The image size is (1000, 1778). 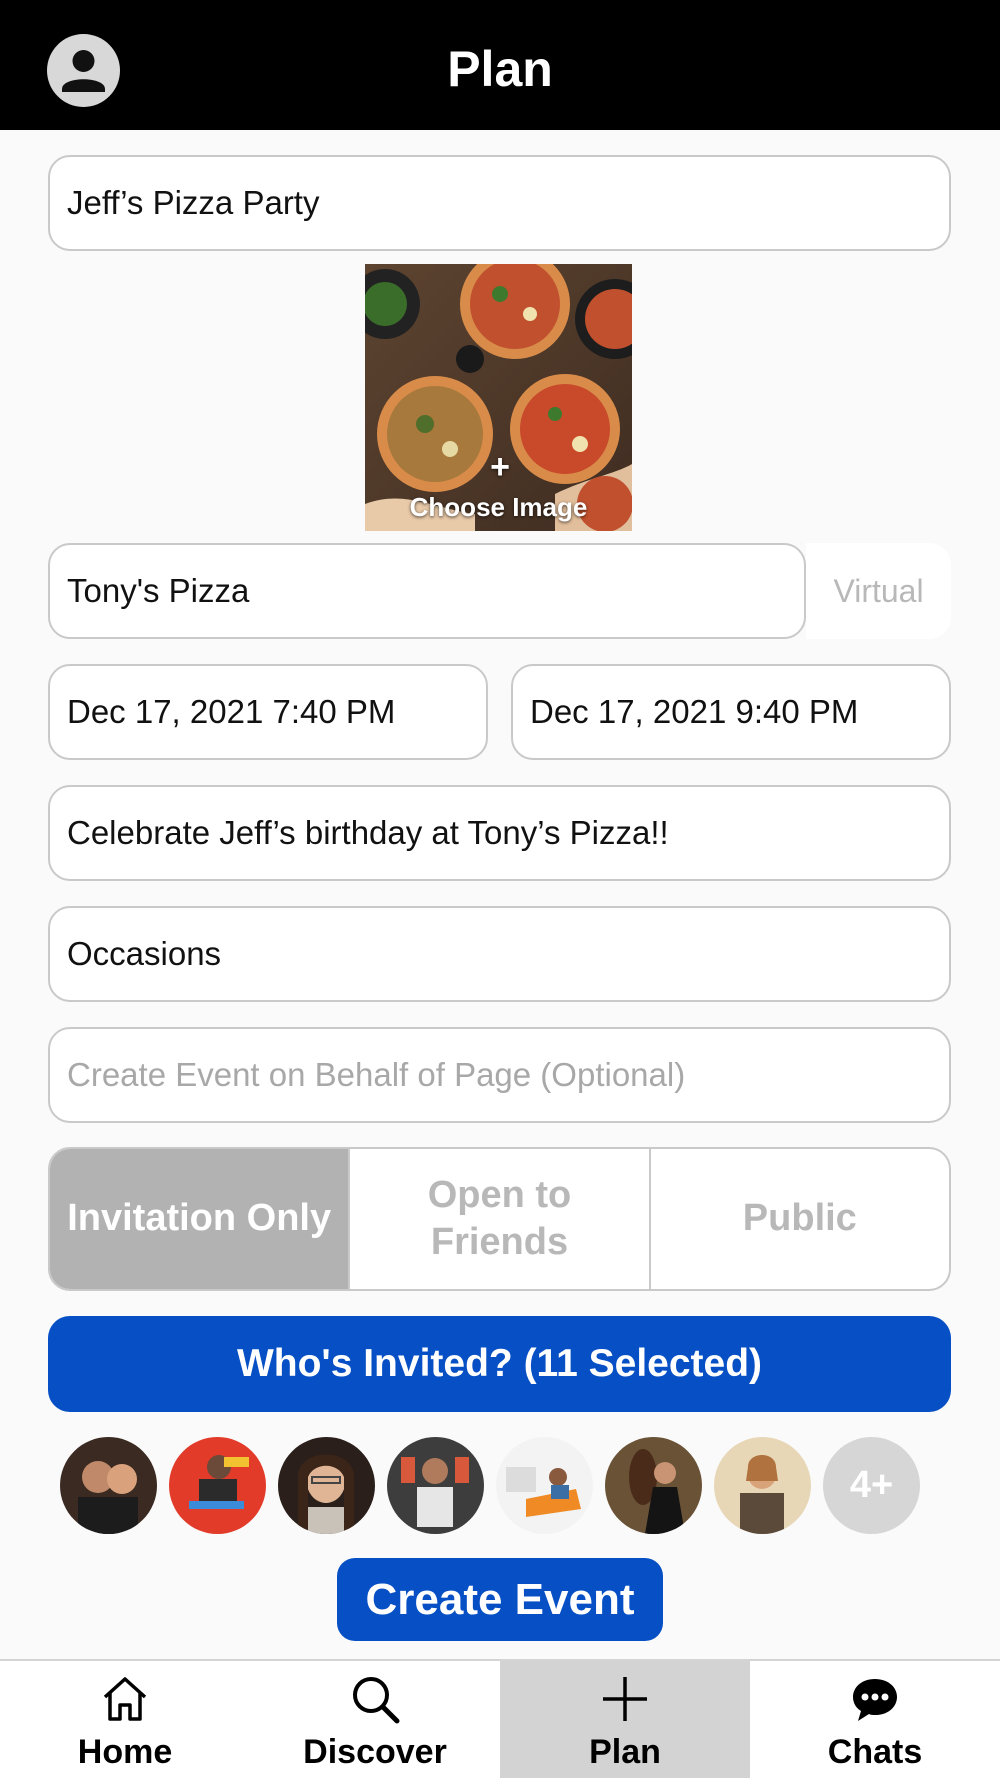 What do you see at coordinates (500, 69) in the screenshot?
I see `page-title: Plan` at bounding box center [500, 69].